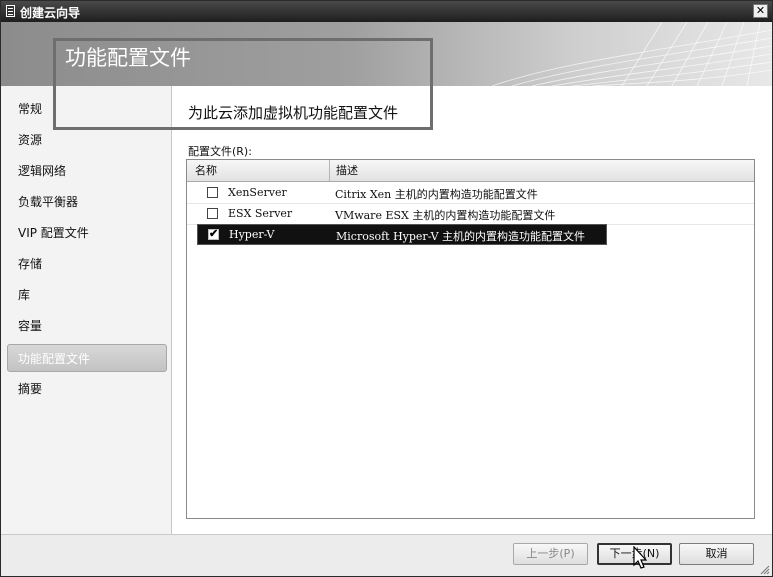  What do you see at coordinates (760, 11) in the screenshot?
I see `close-button: ✕` at bounding box center [760, 11].